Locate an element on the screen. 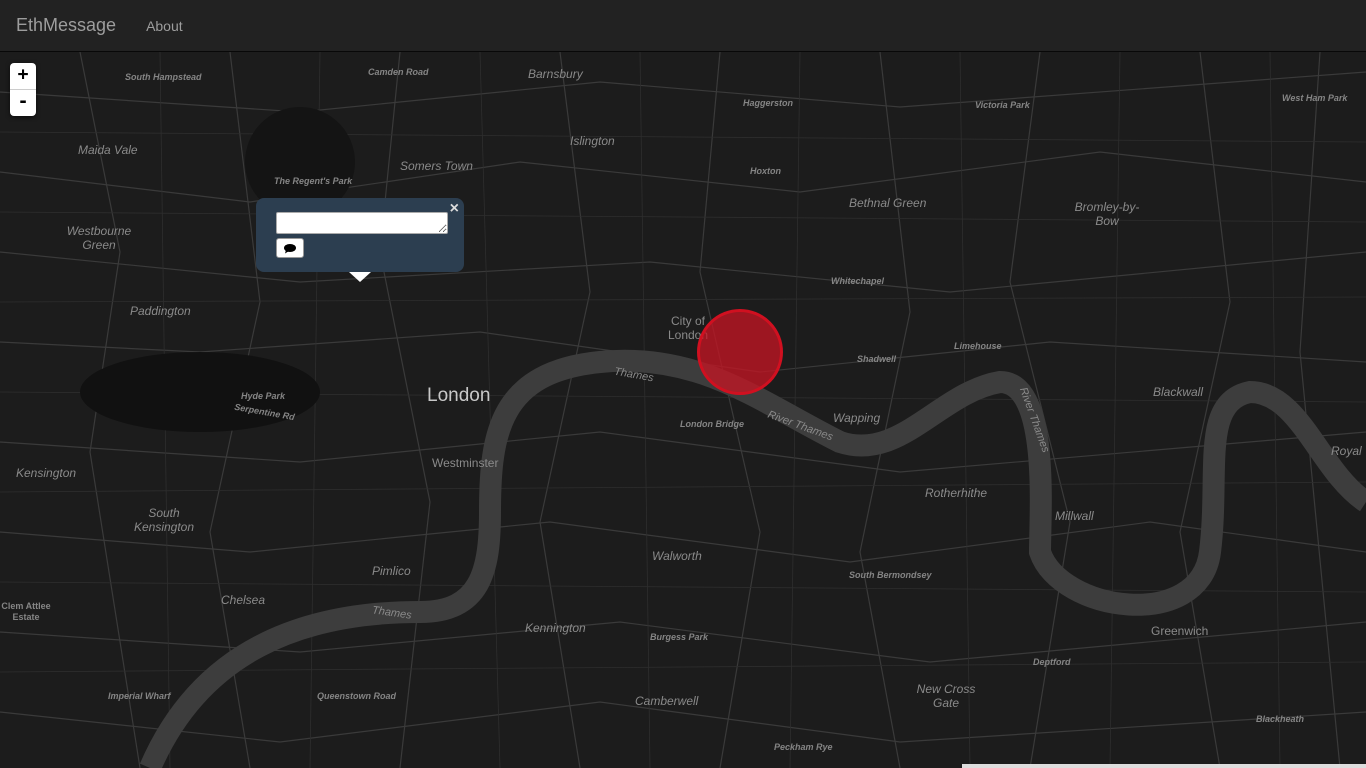 The height and width of the screenshot is (768, 1366). label-greenwich: Greenwich is located at coordinates (1180, 631).